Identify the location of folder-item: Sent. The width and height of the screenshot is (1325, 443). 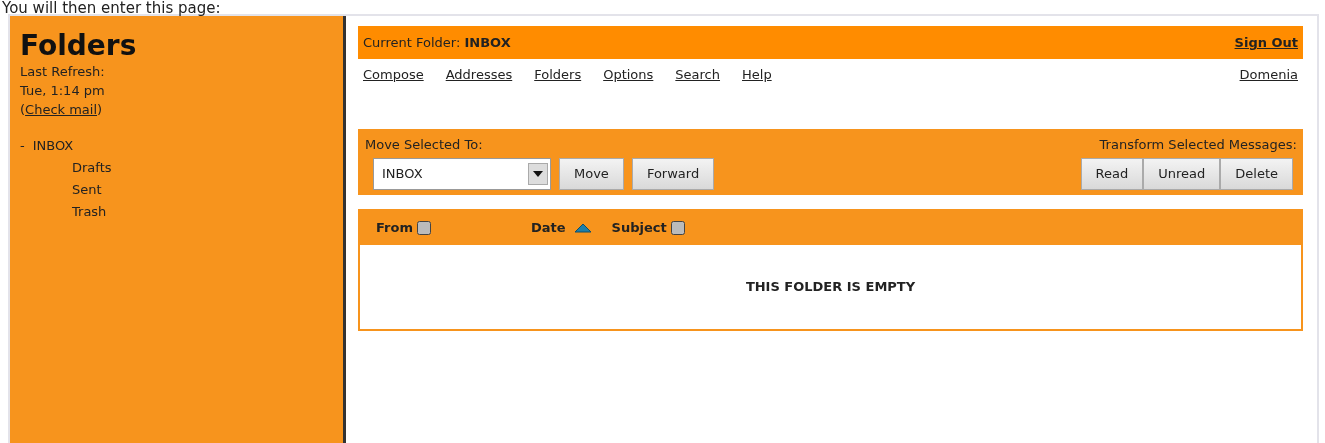
(87, 190).